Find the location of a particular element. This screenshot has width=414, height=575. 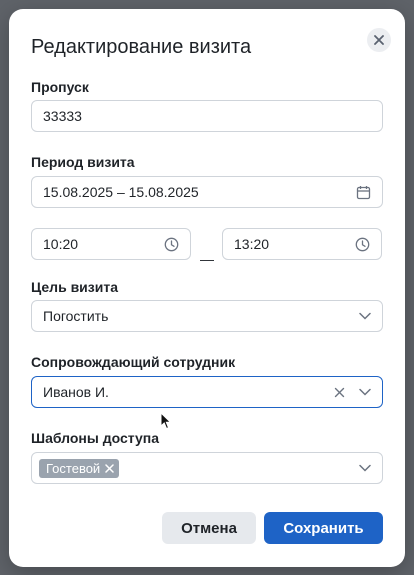

close-icon is located at coordinates (379, 40).